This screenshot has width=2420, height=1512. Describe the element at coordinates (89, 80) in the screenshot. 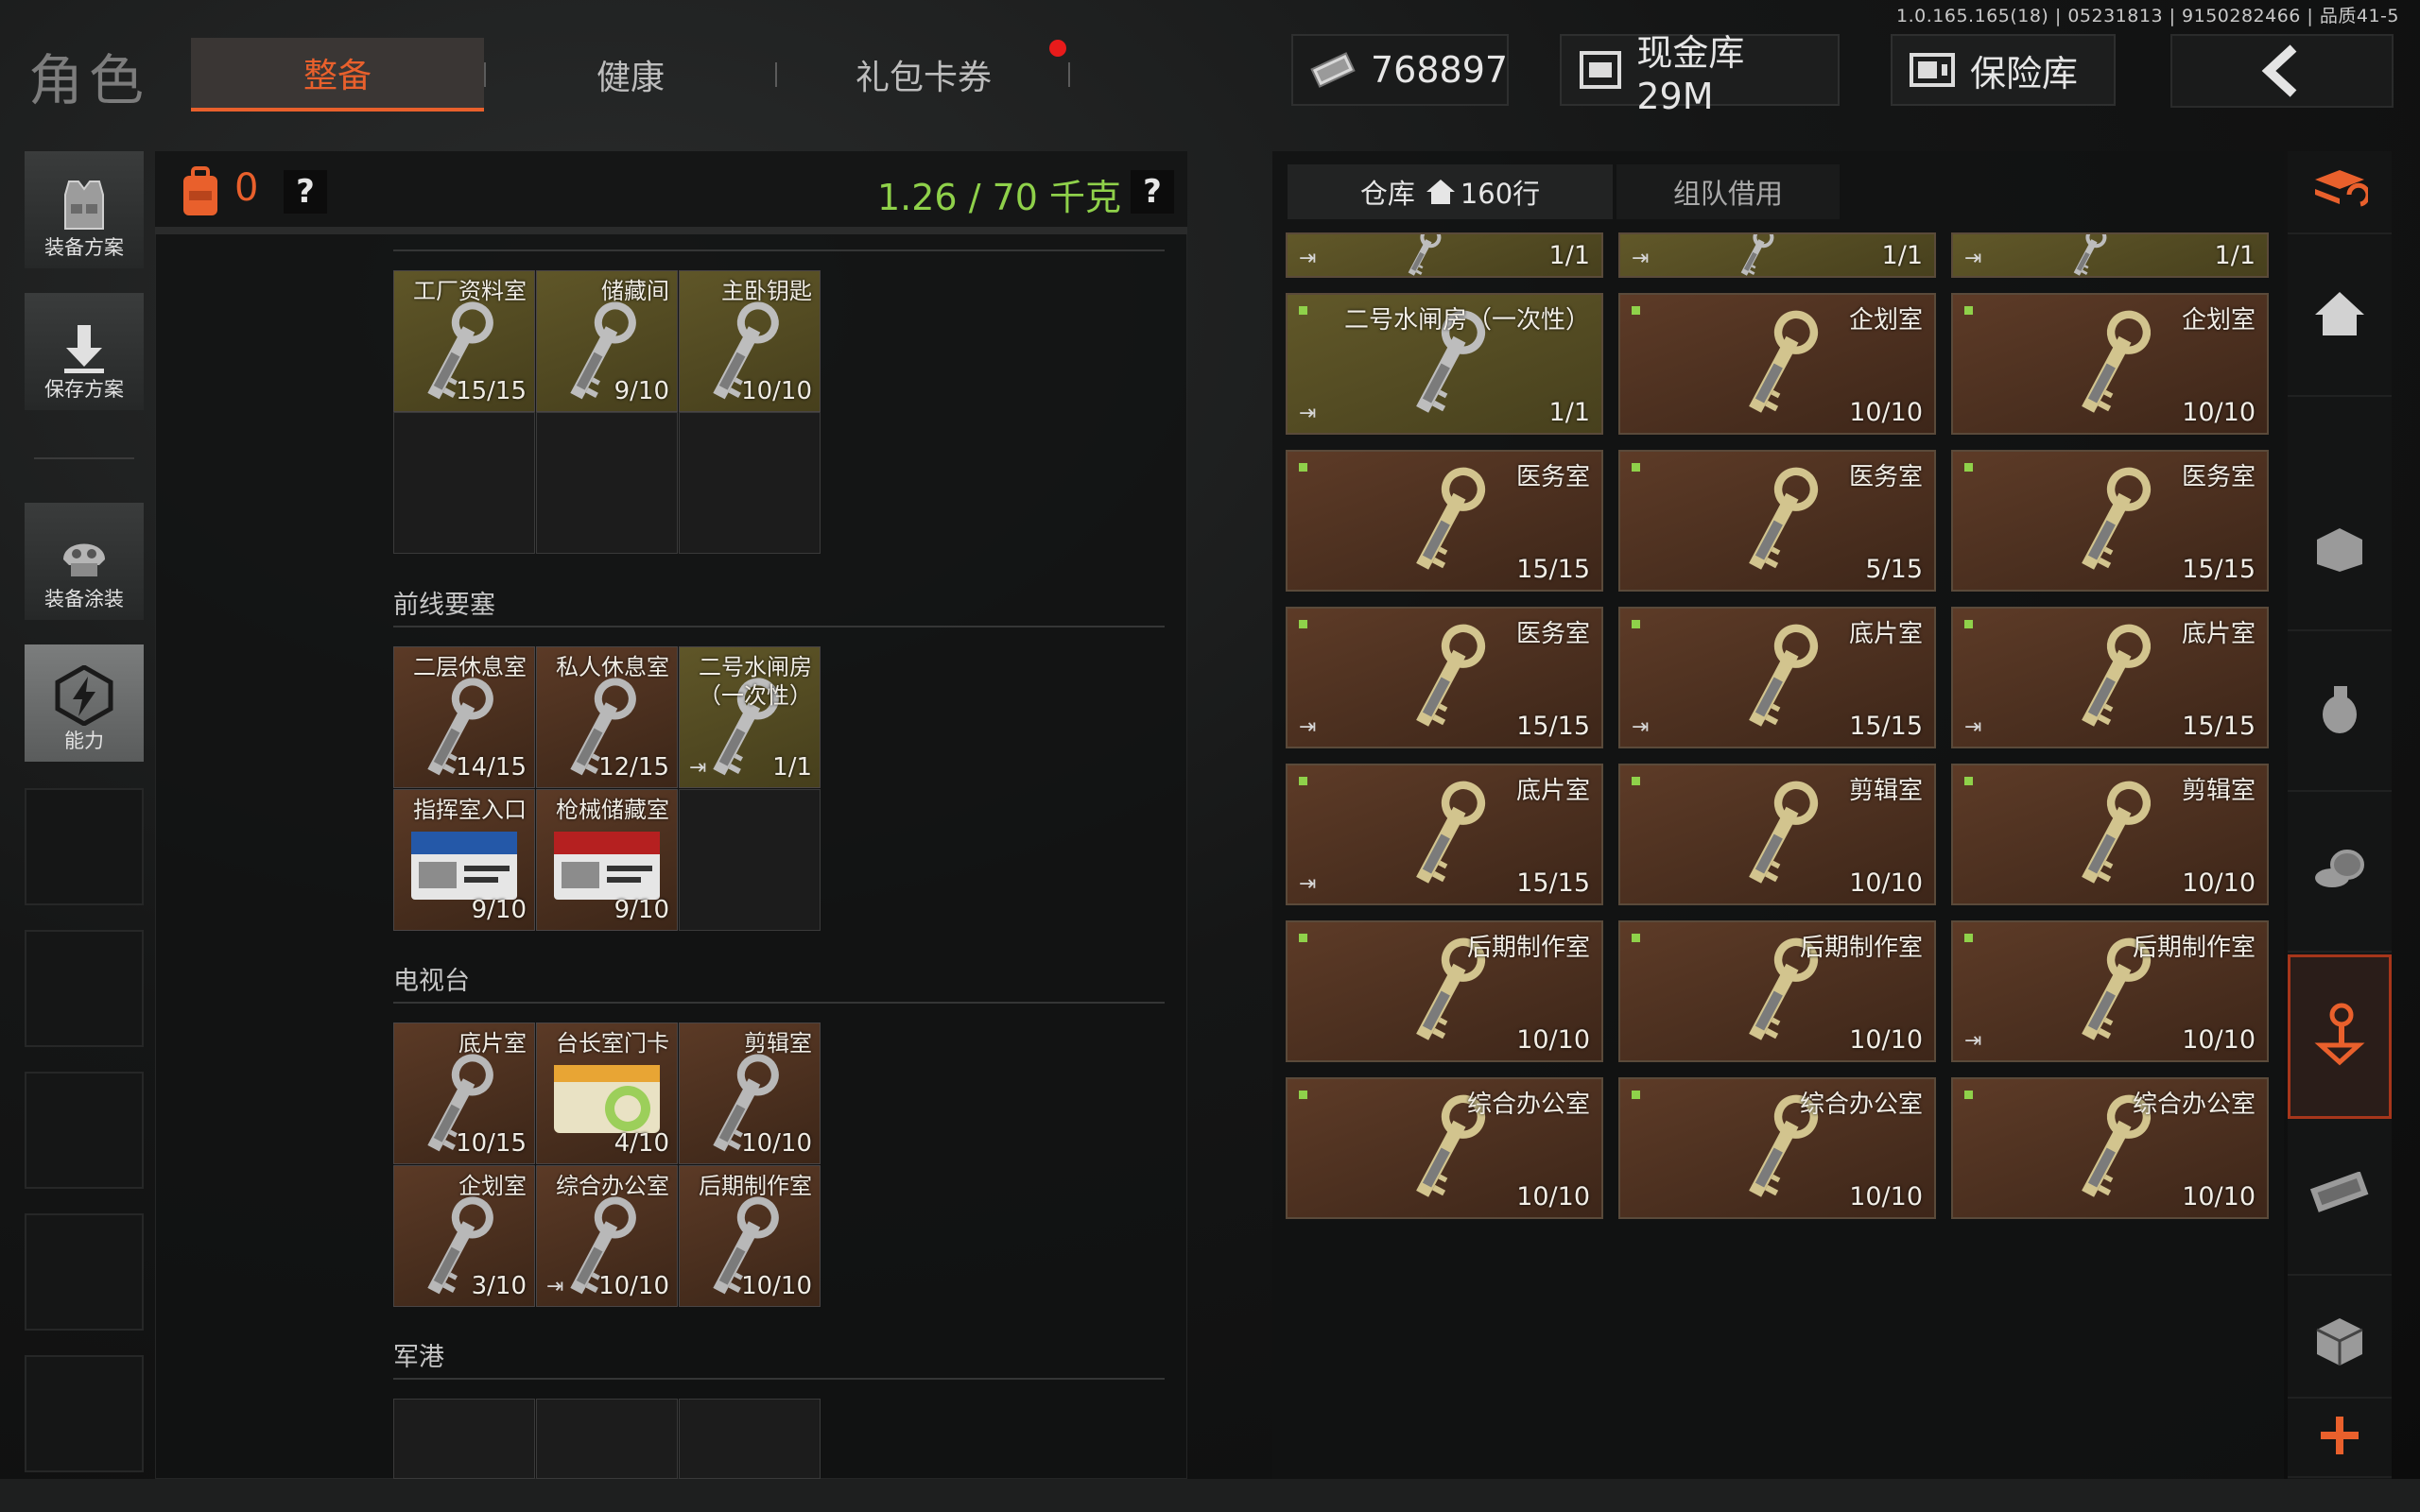

I see `page-title: 角色` at that location.